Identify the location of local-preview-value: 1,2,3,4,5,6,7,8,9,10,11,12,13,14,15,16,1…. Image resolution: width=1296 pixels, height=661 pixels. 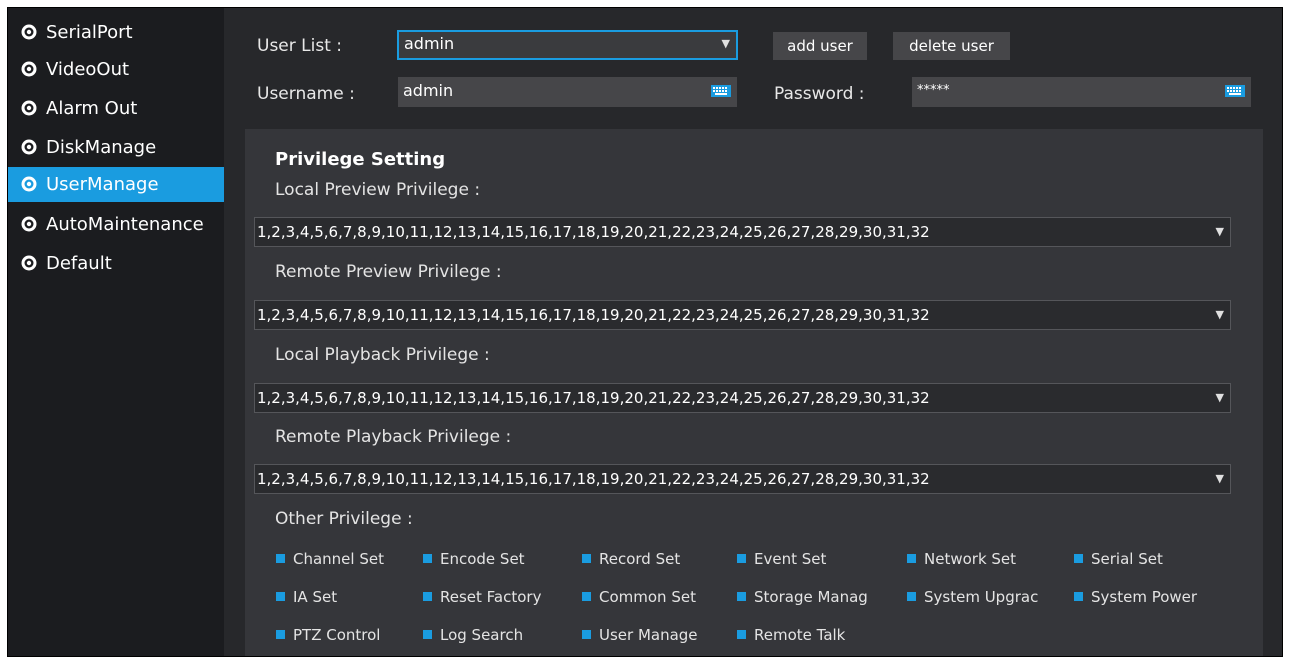
(593, 232).